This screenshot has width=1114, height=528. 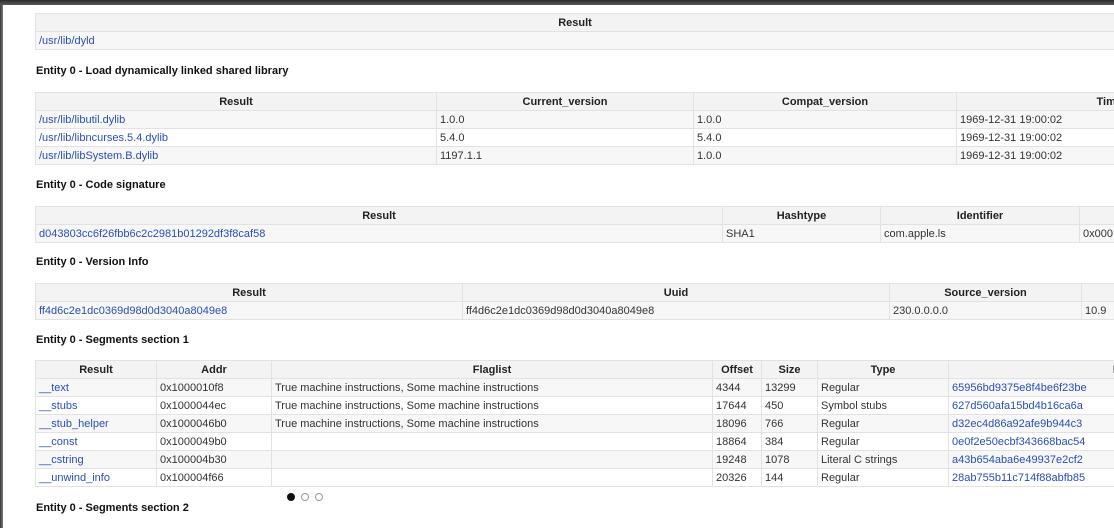 I want to click on truncated-cell: 10.9, so click(x=1097, y=310).